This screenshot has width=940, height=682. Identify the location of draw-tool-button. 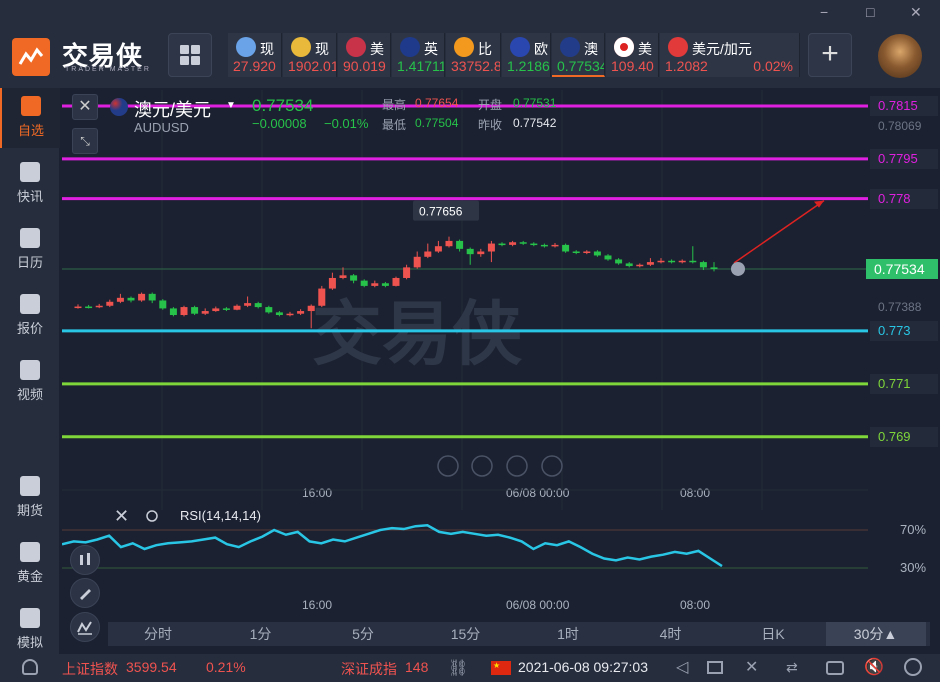
(85, 593).